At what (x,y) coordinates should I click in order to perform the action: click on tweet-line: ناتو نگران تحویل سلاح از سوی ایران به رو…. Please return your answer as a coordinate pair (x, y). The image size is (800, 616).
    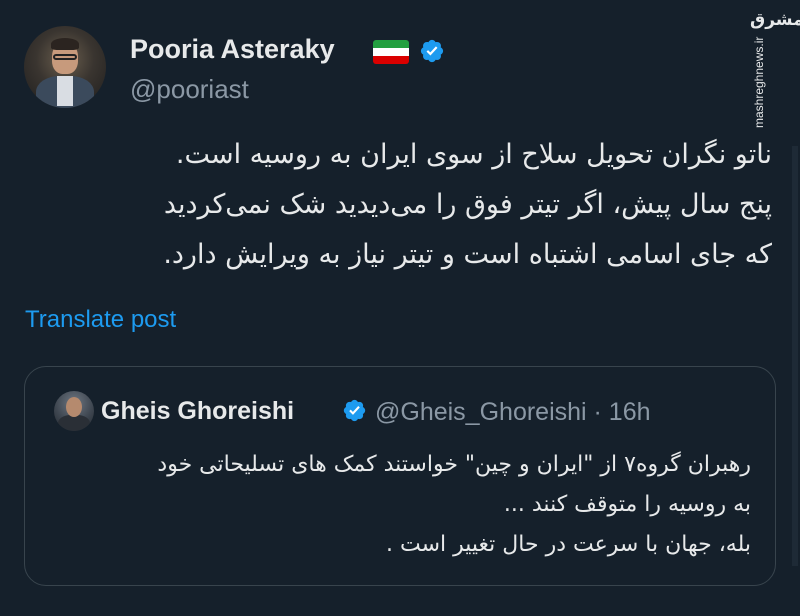
    Looking at the image, I should click on (473, 154).